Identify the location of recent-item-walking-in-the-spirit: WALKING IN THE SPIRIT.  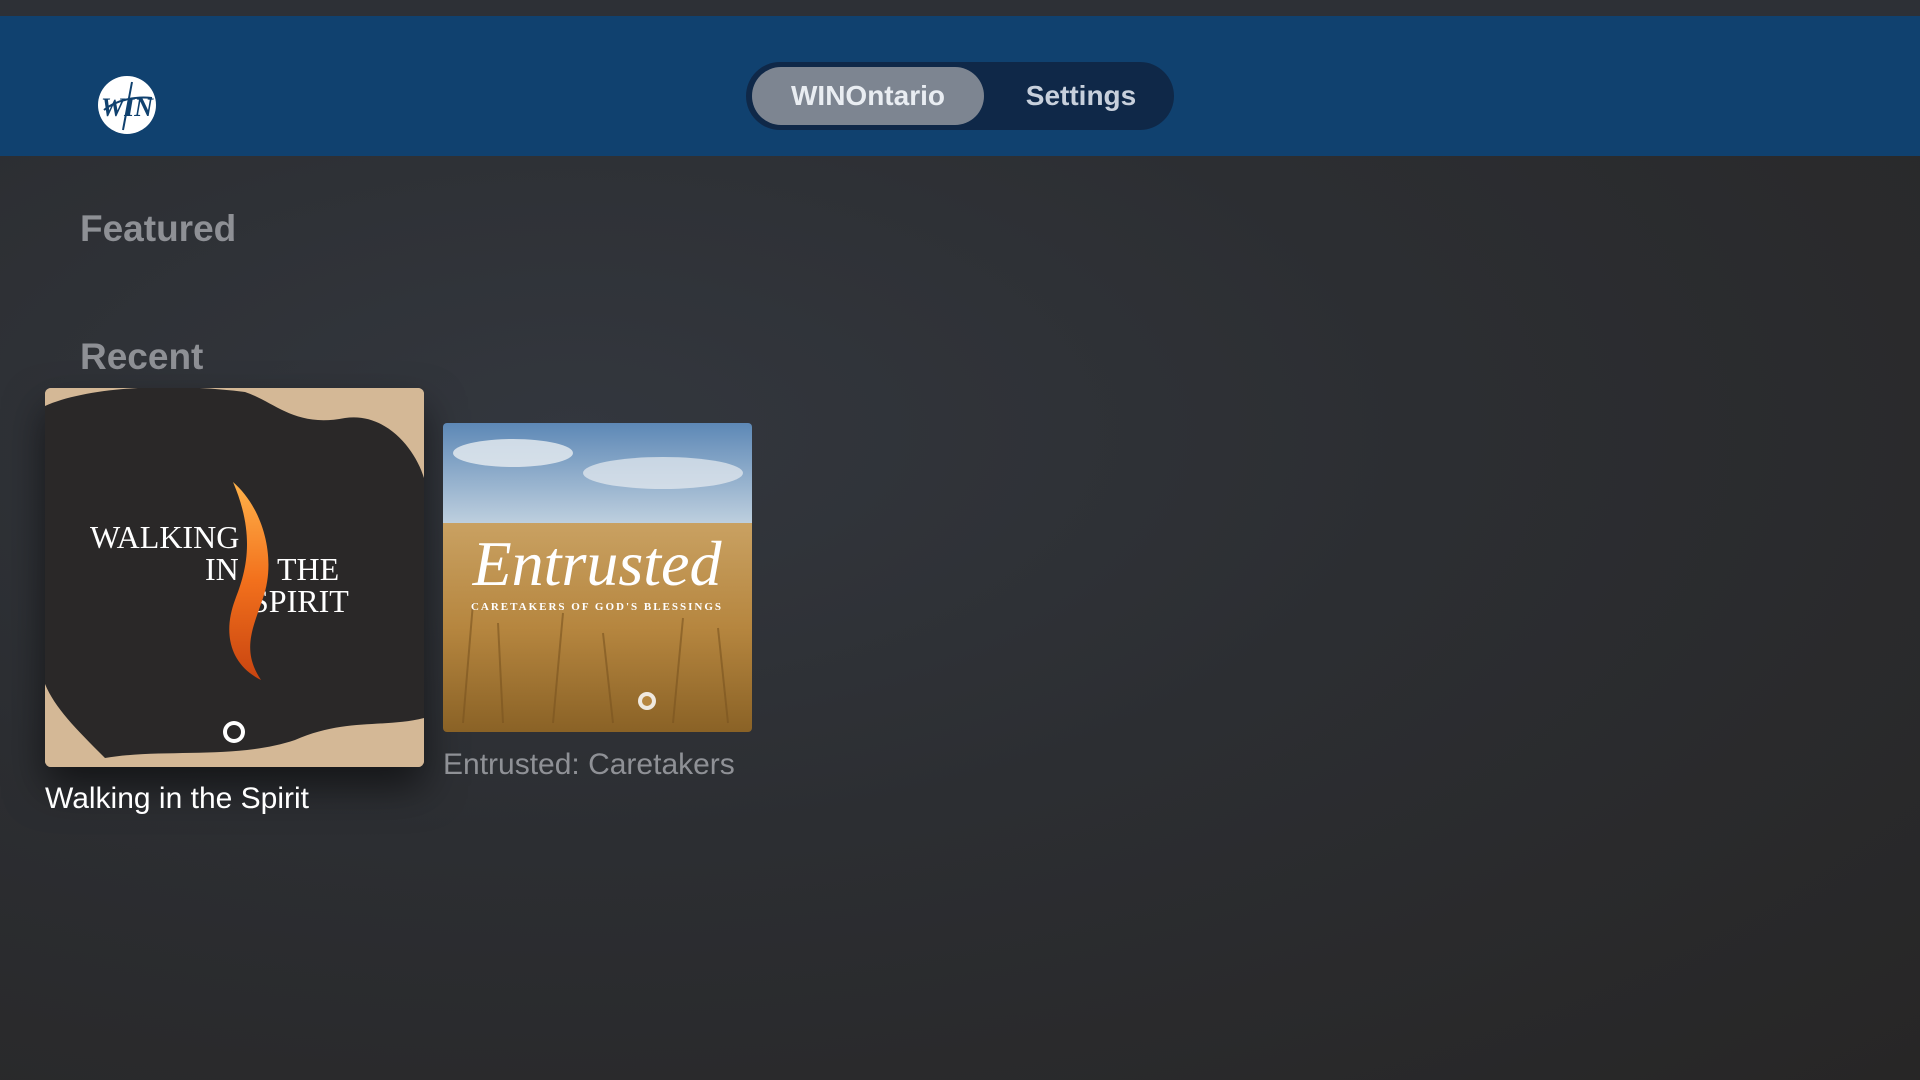
(234, 577).